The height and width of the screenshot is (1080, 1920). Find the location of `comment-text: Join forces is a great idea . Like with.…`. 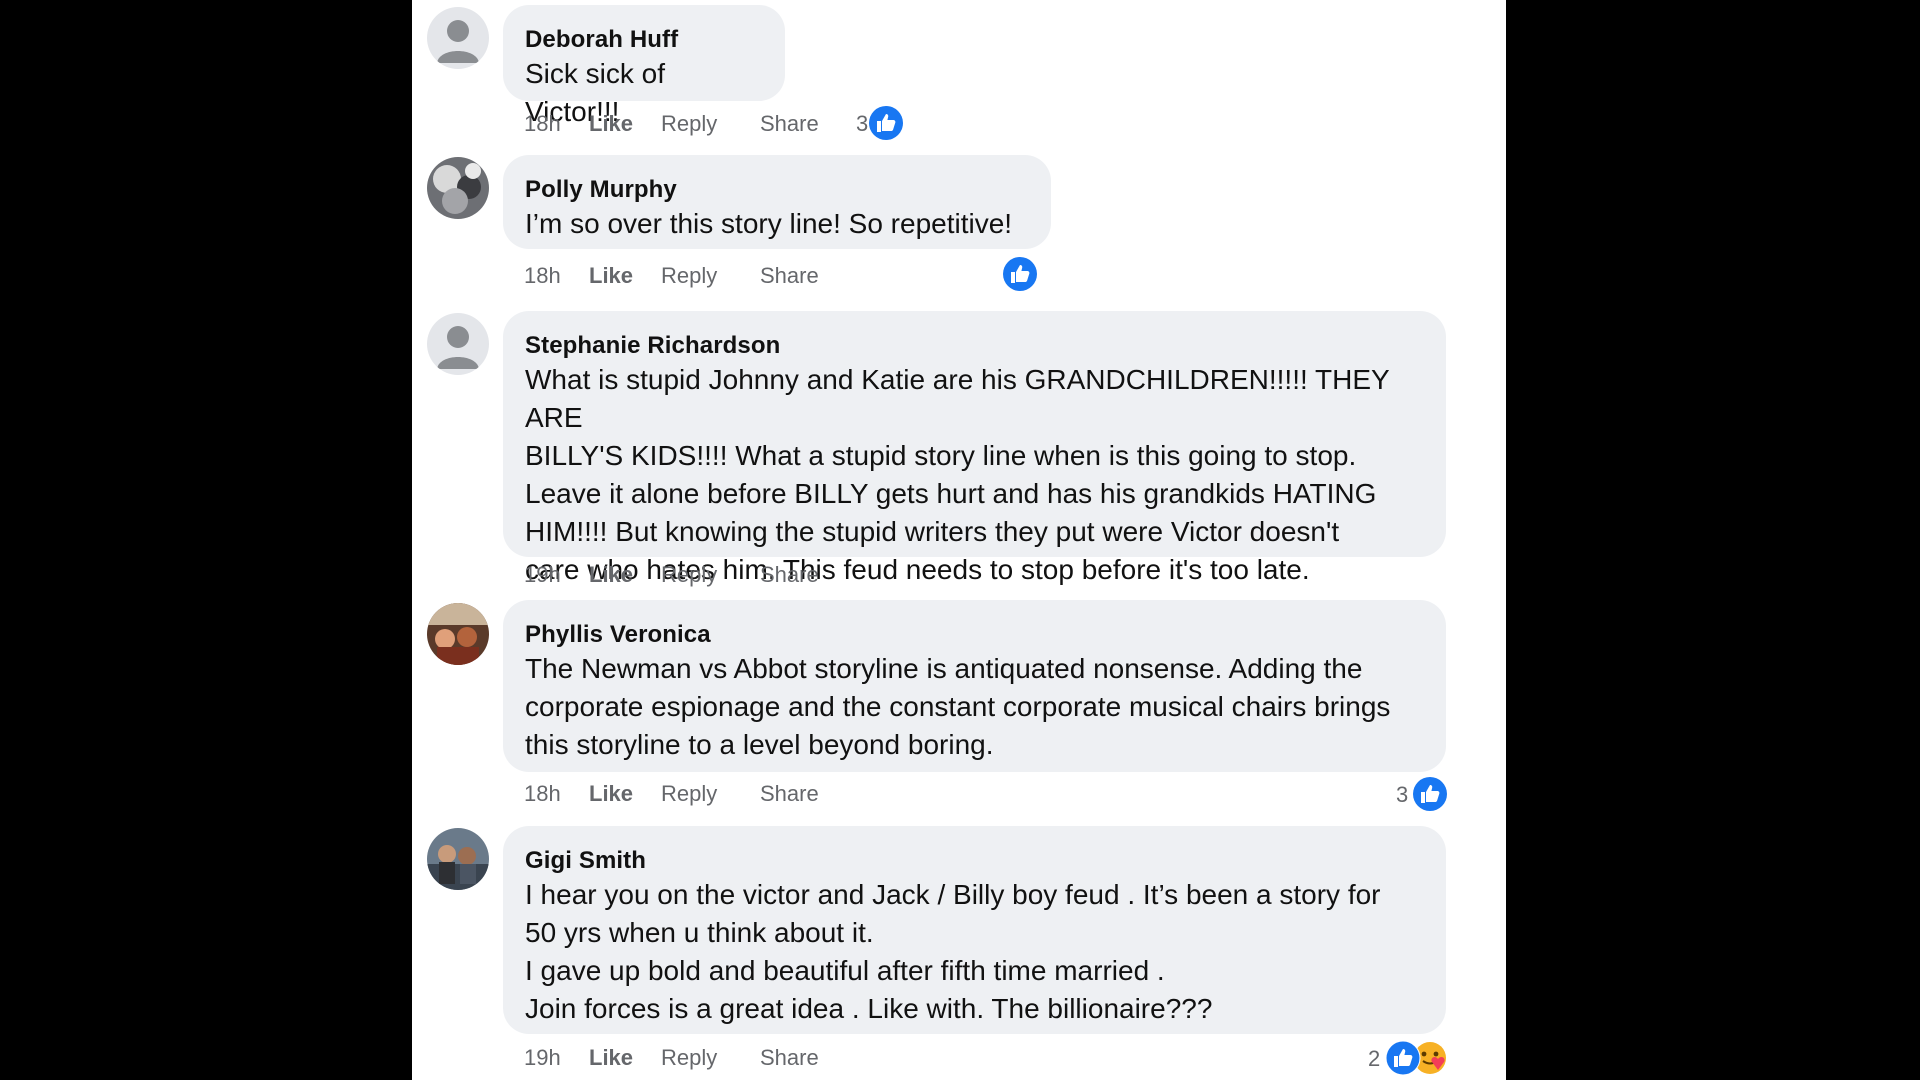

comment-text: Join forces is a great idea . Like with.… is located at coordinates (869, 1008).